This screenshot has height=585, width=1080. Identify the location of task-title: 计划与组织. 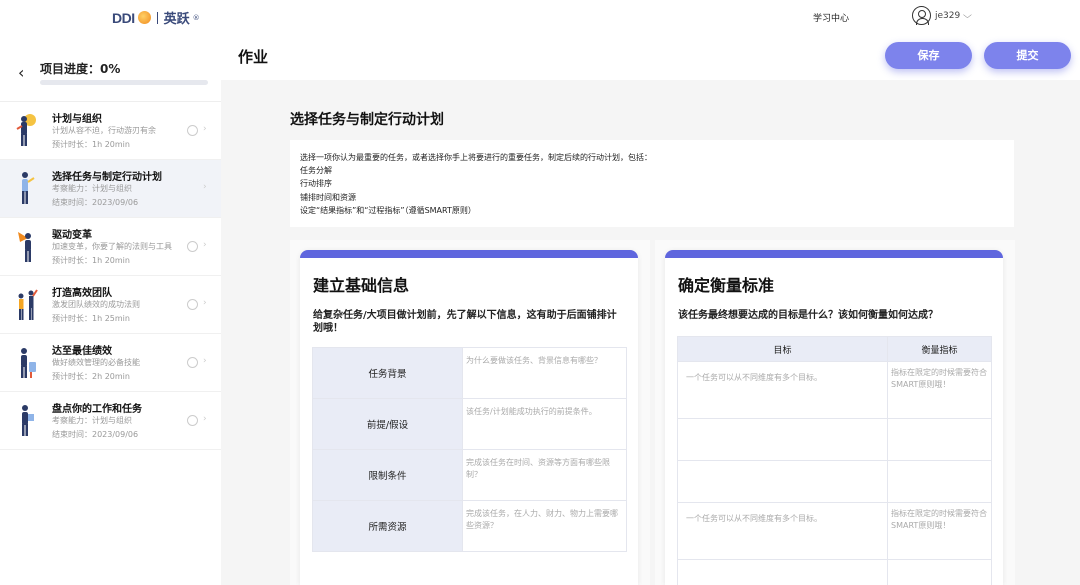
(77, 119).